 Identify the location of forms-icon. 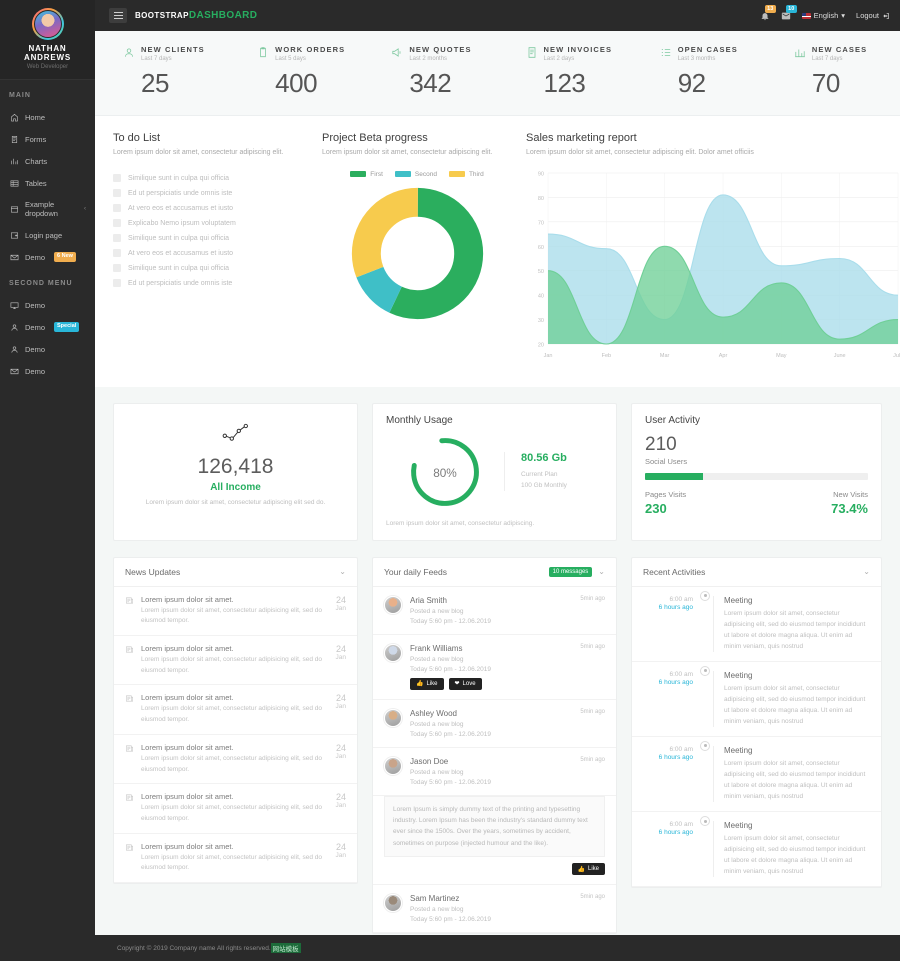
(14, 139).